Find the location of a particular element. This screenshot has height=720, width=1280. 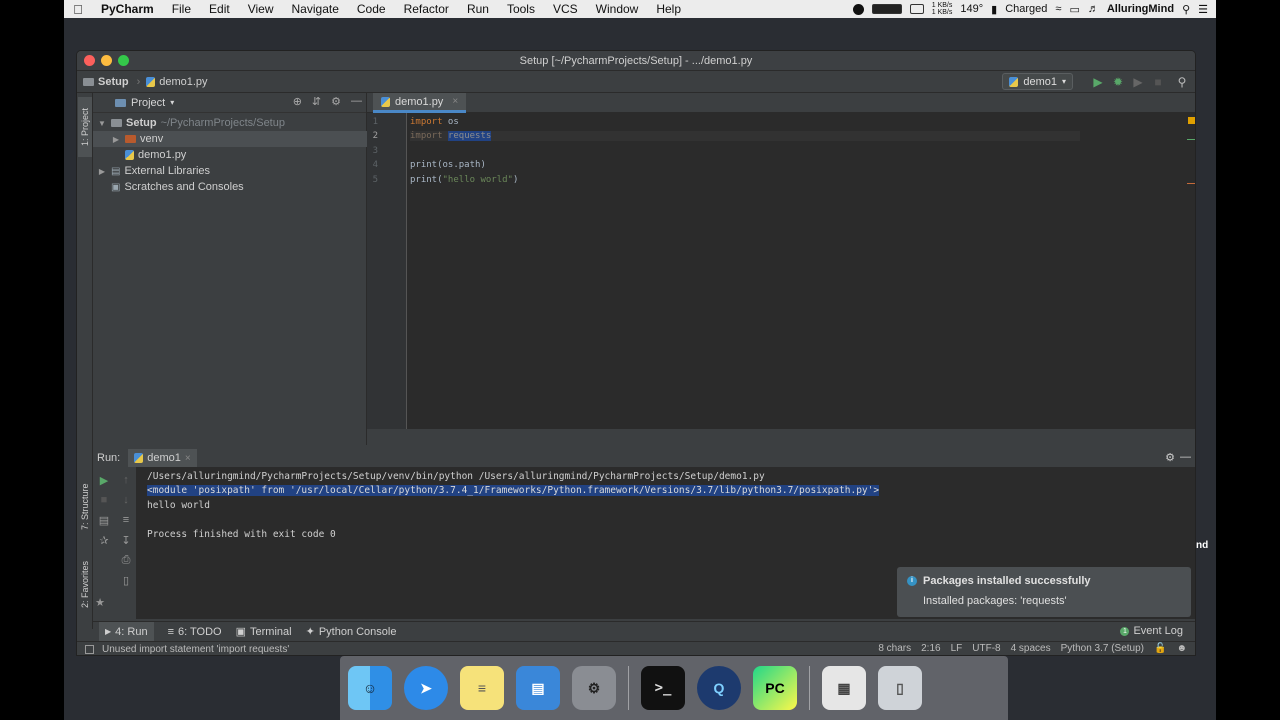

rerun-icon: ▶ is located at coordinates (104, 480).